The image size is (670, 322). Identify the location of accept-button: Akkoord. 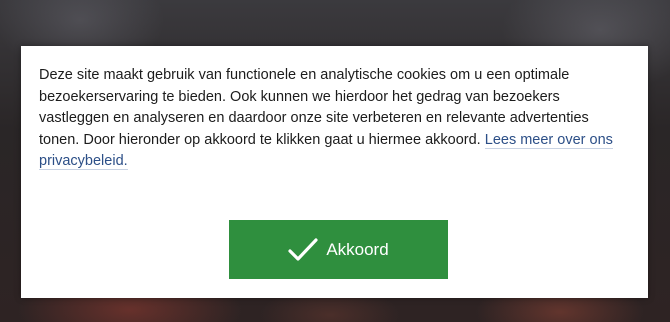
(338, 249).